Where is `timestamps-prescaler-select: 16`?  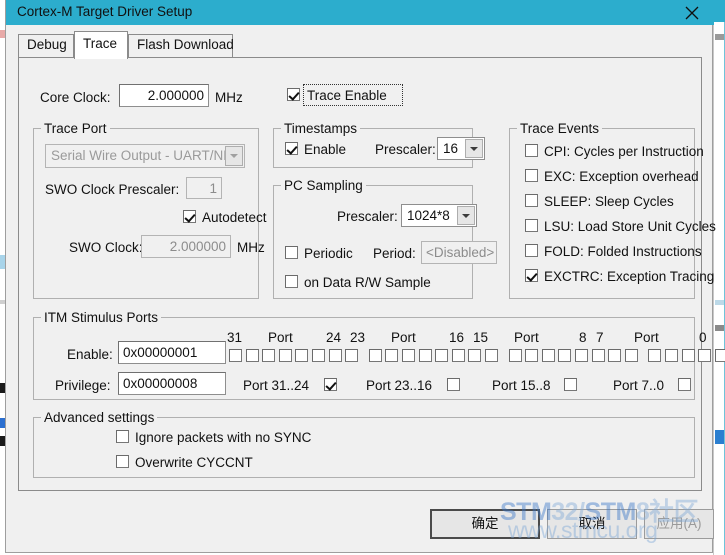 timestamps-prescaler-select: 16 is located at coordinates (461, 148).